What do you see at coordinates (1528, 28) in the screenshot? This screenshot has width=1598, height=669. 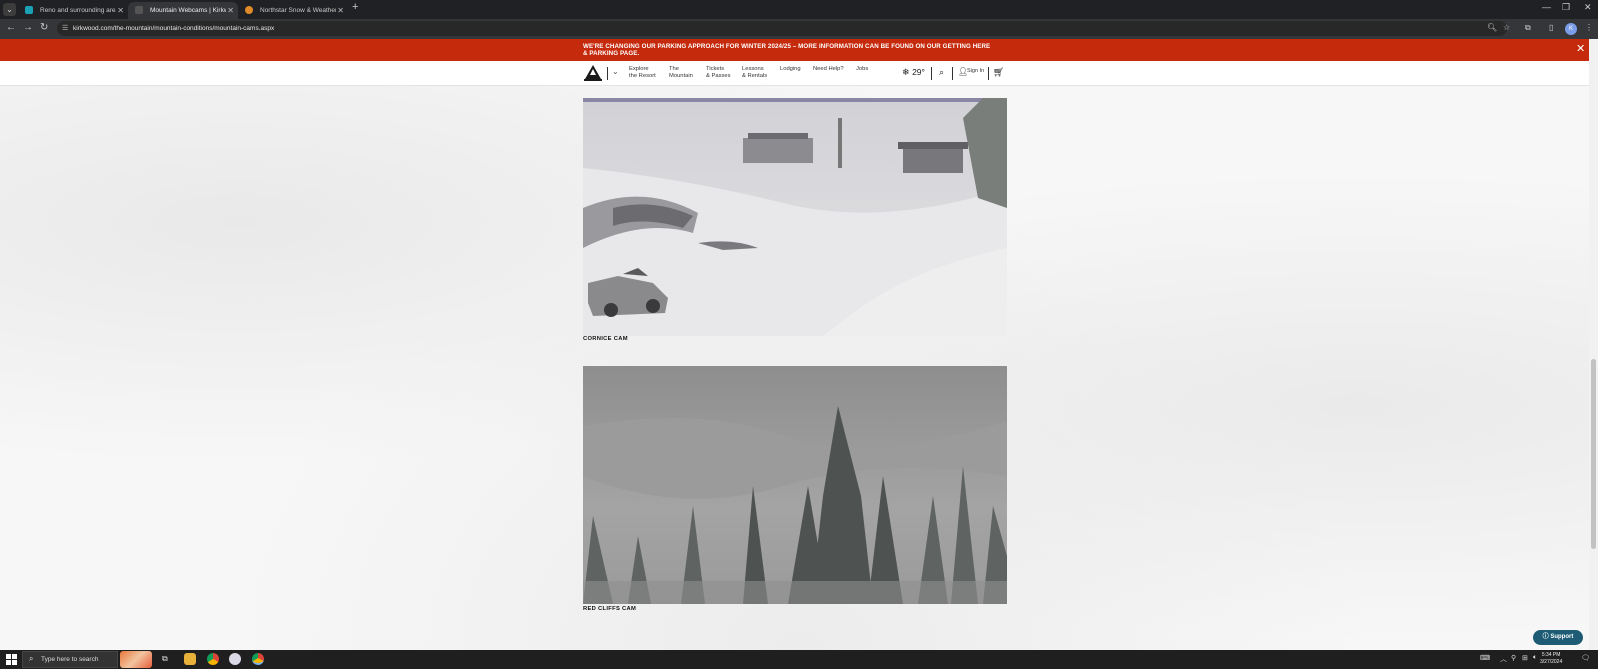 I see `extensions-icon: ⧉` at bounding box center [1528, 28].